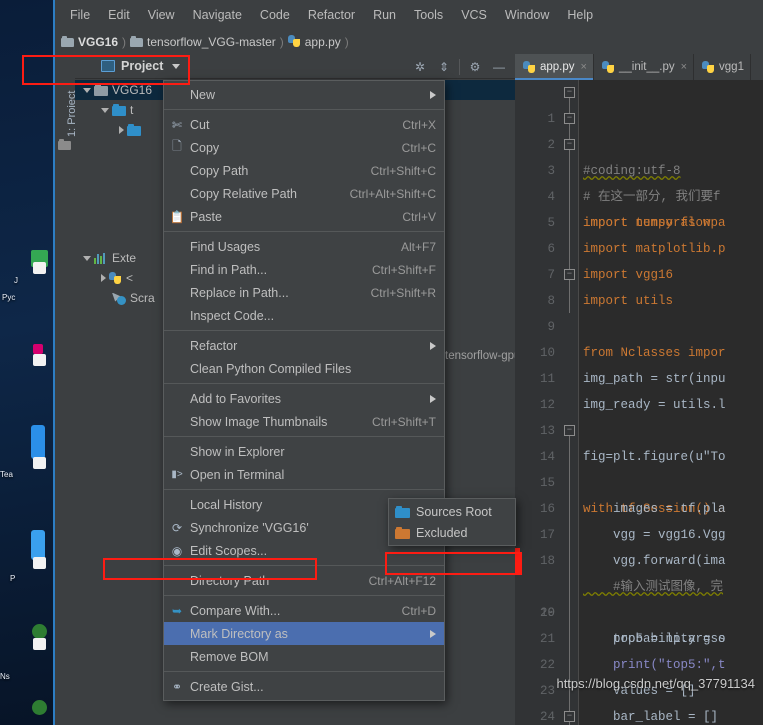 The image size is (763, 725). Describe the element at coordinates (644, 67) in the screenshot. I see `tab-init-py: __init__.py ×` at that location.